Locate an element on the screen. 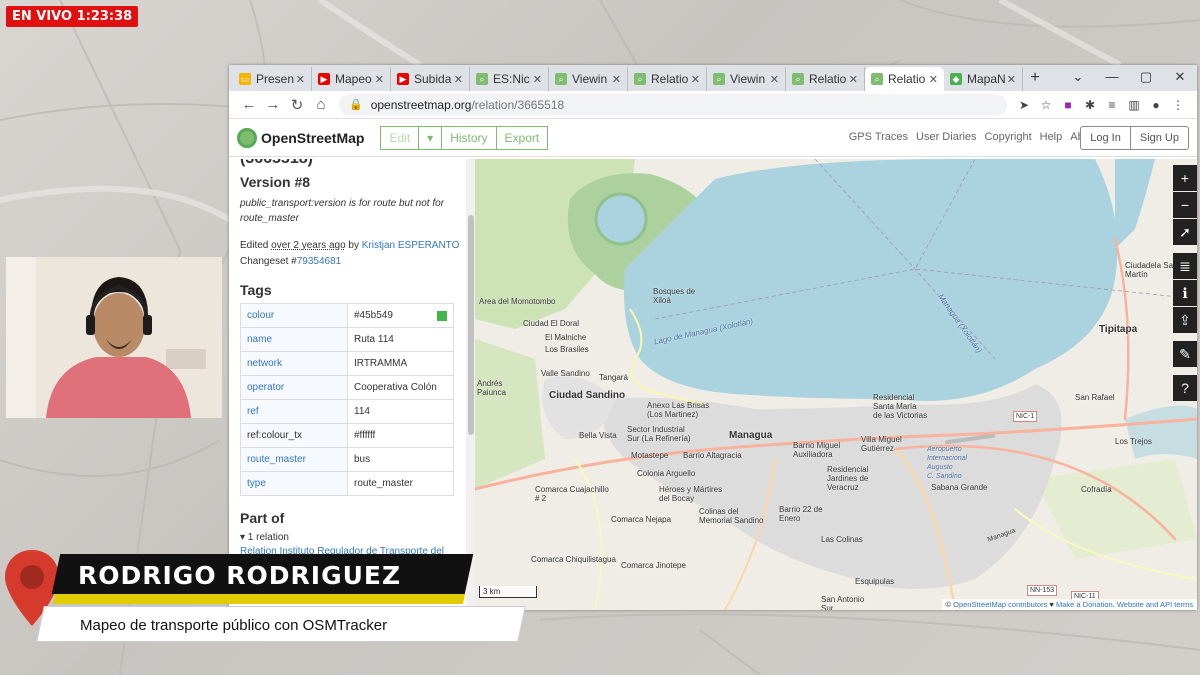  zoom-out-button: − is located at coordinates (1185, 205).